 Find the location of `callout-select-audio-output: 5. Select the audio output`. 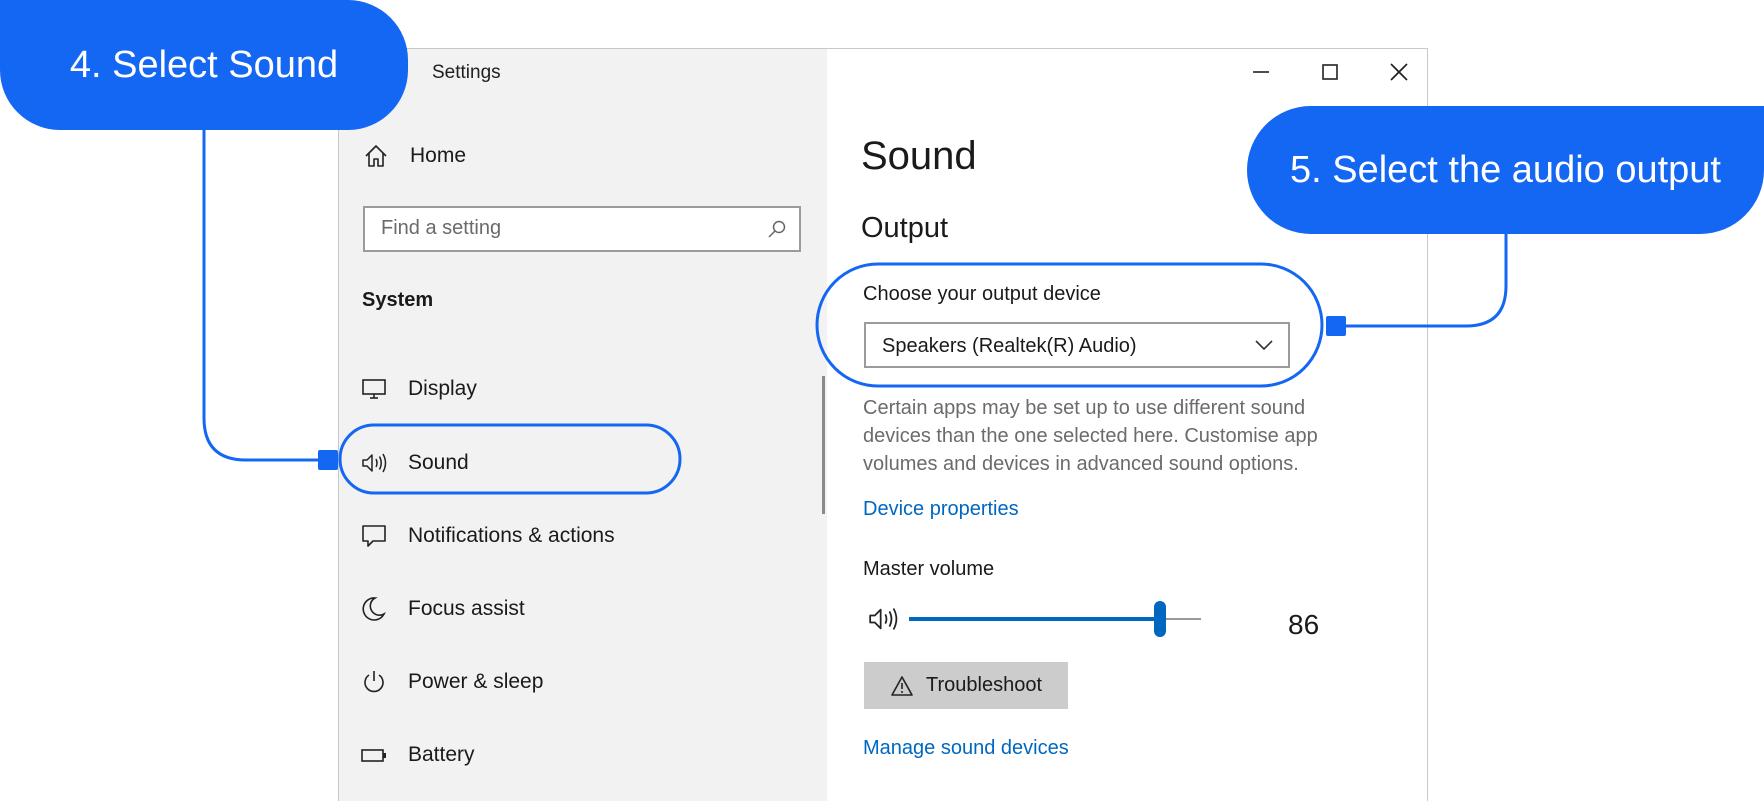

callout-select-audio-output: 5. Select the audio output is located at coordinates (1505, 170).